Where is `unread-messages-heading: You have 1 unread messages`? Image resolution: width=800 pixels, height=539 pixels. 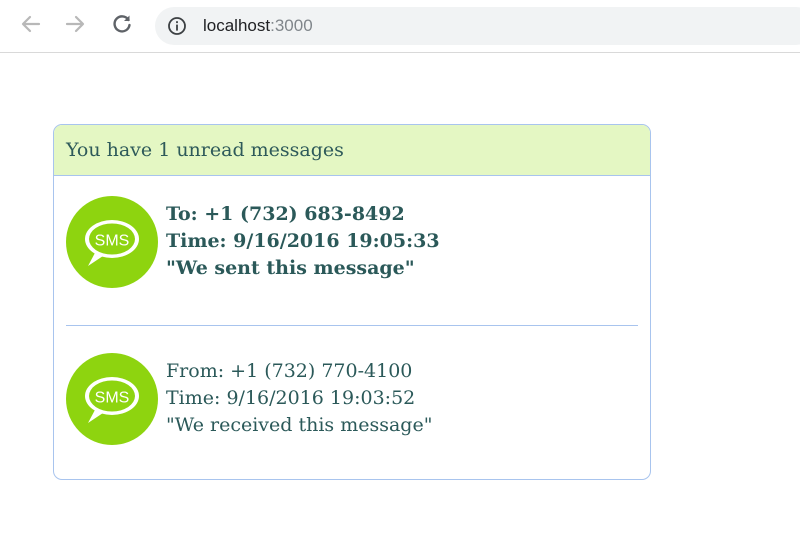 unread-messages-heading: You have 1 unread messages is located at coordinates (352, 150).